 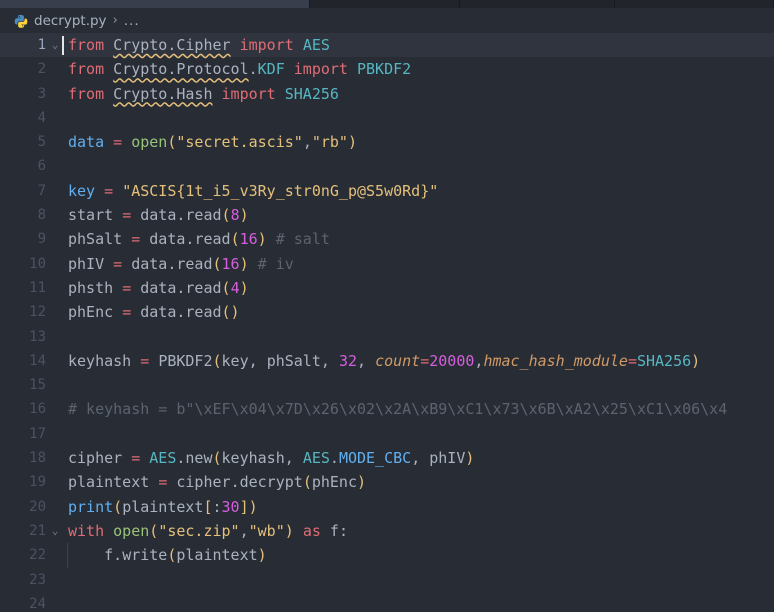 What do you see at coordinates (86, 45) in the screenshot?
I see `code-token: from` at bounding box center [86, 45].